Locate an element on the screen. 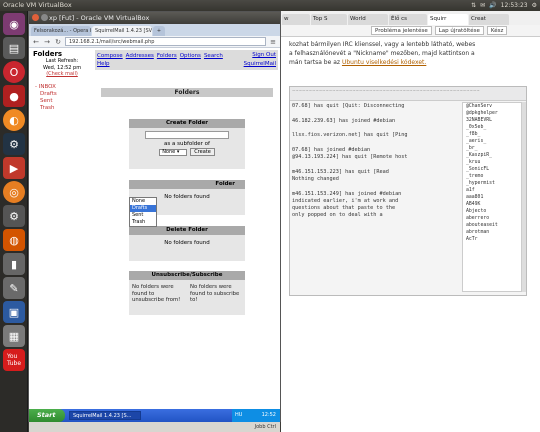  irc-user: _tremo is located at coordinates (493, 176).